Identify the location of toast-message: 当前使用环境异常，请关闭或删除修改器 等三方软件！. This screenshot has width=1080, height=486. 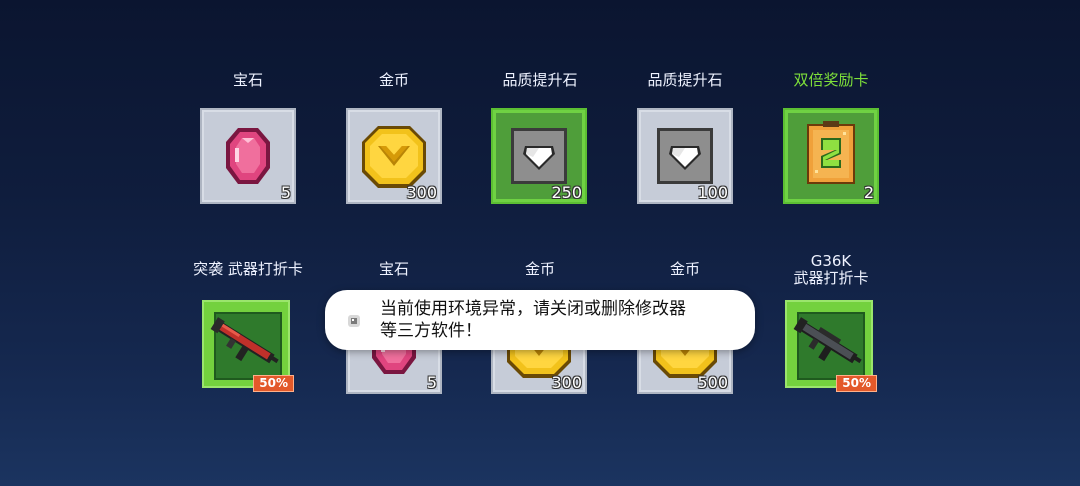
(560, 320).